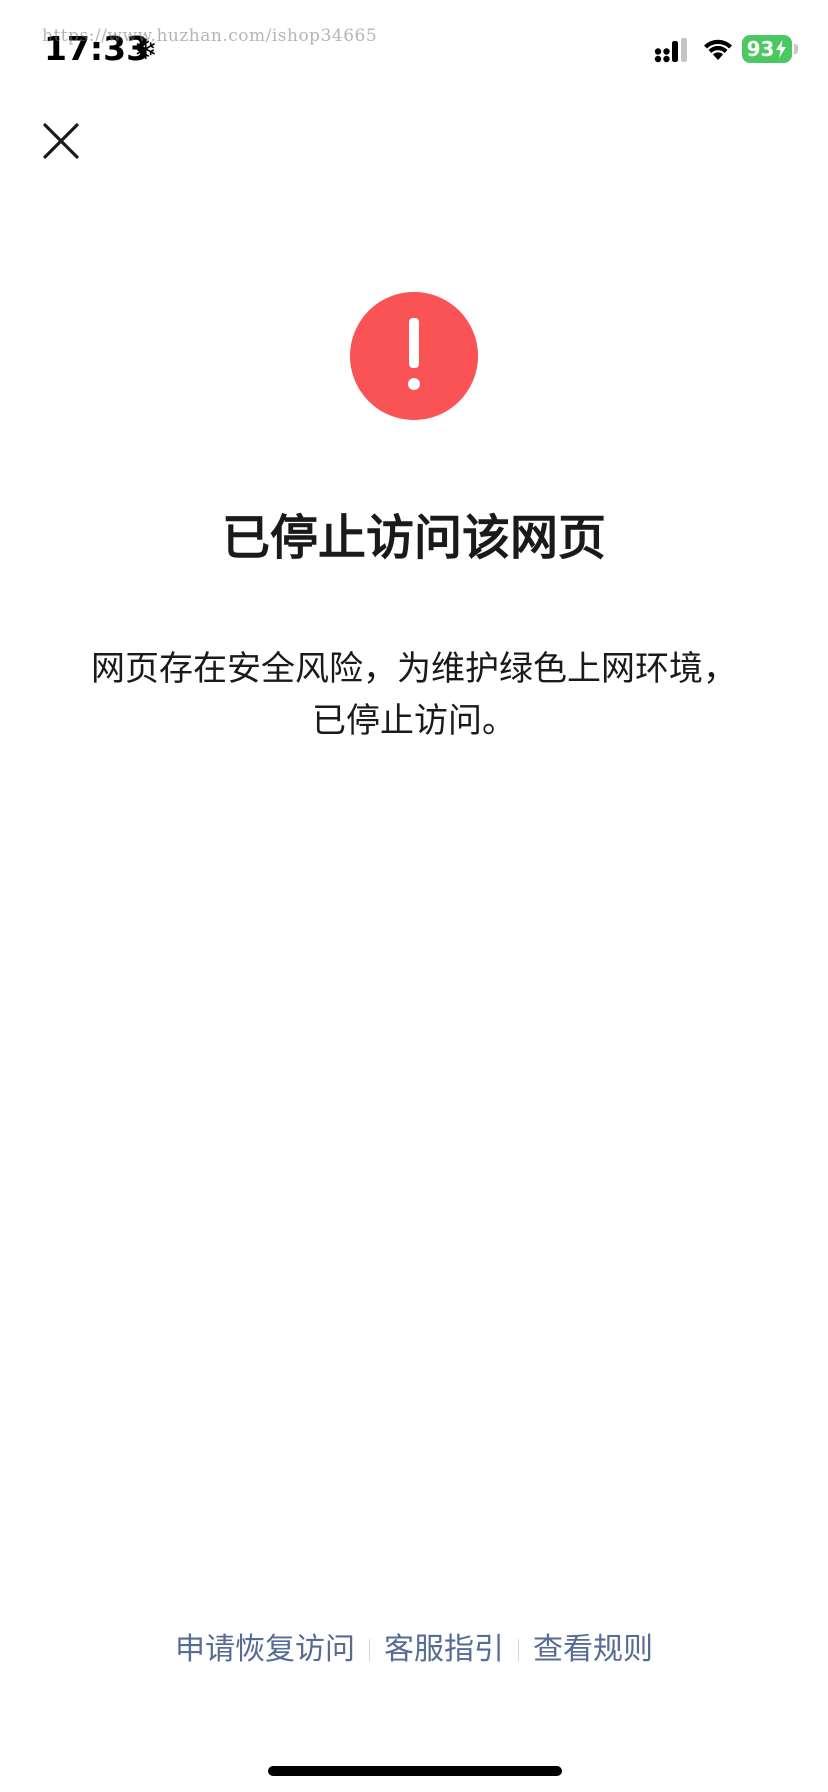 Image resolution: width=828 pixels, height=1792 pixels. I want to click on footer-links: 申请恢复访问 客服指引 查看规则, so click(414, 1650).